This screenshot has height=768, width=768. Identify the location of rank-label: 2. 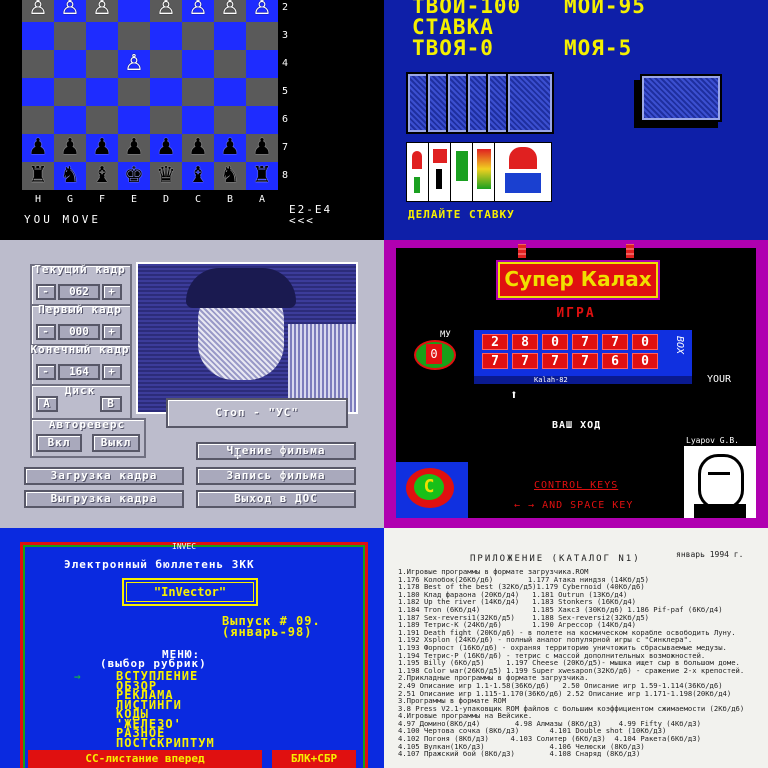
(285, 7).